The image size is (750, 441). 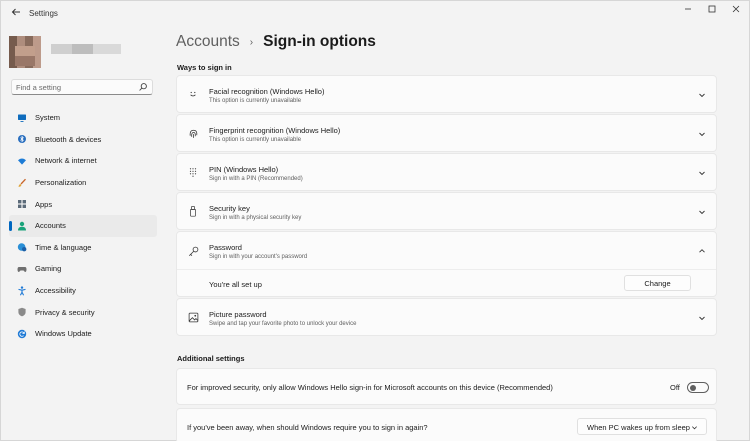 I want to click on sidebar-item-label: Network & internet, so click(x=66, y=161).